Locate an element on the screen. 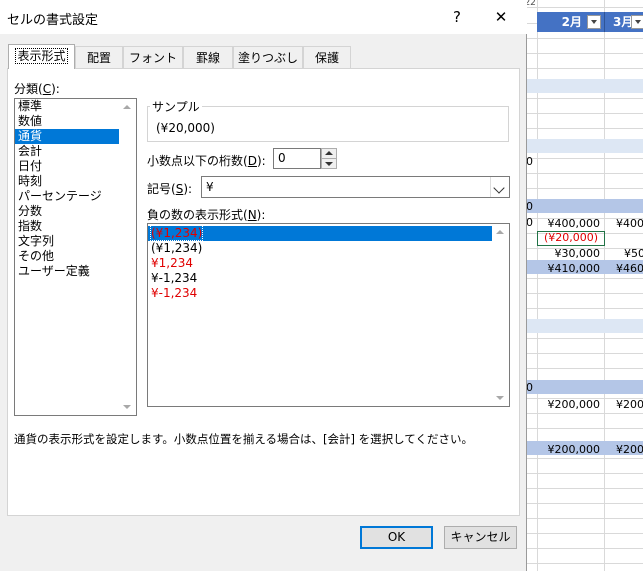 The width and height of the screenshot is (643, 571). category-label: 分類(C): is located at coordinates (37, 89).